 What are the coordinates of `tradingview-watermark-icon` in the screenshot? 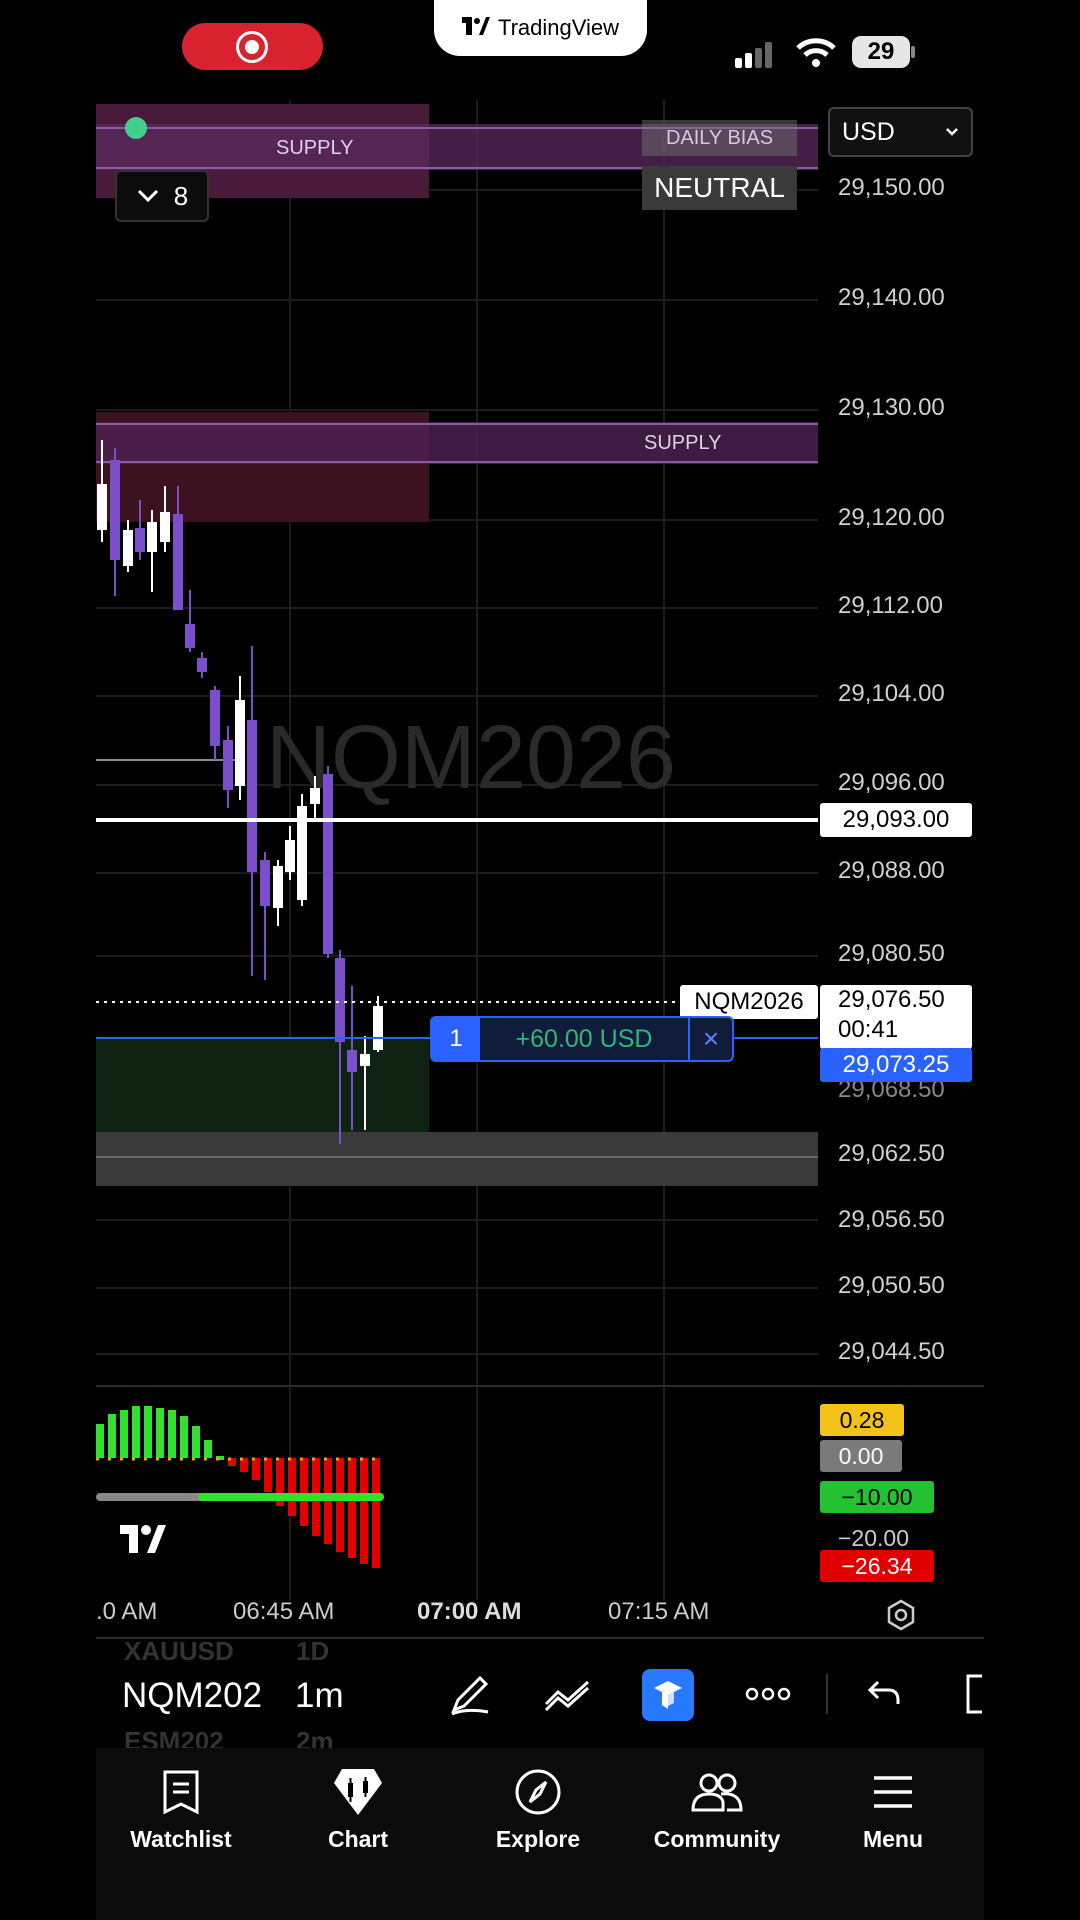 It's located at (143, 1539).